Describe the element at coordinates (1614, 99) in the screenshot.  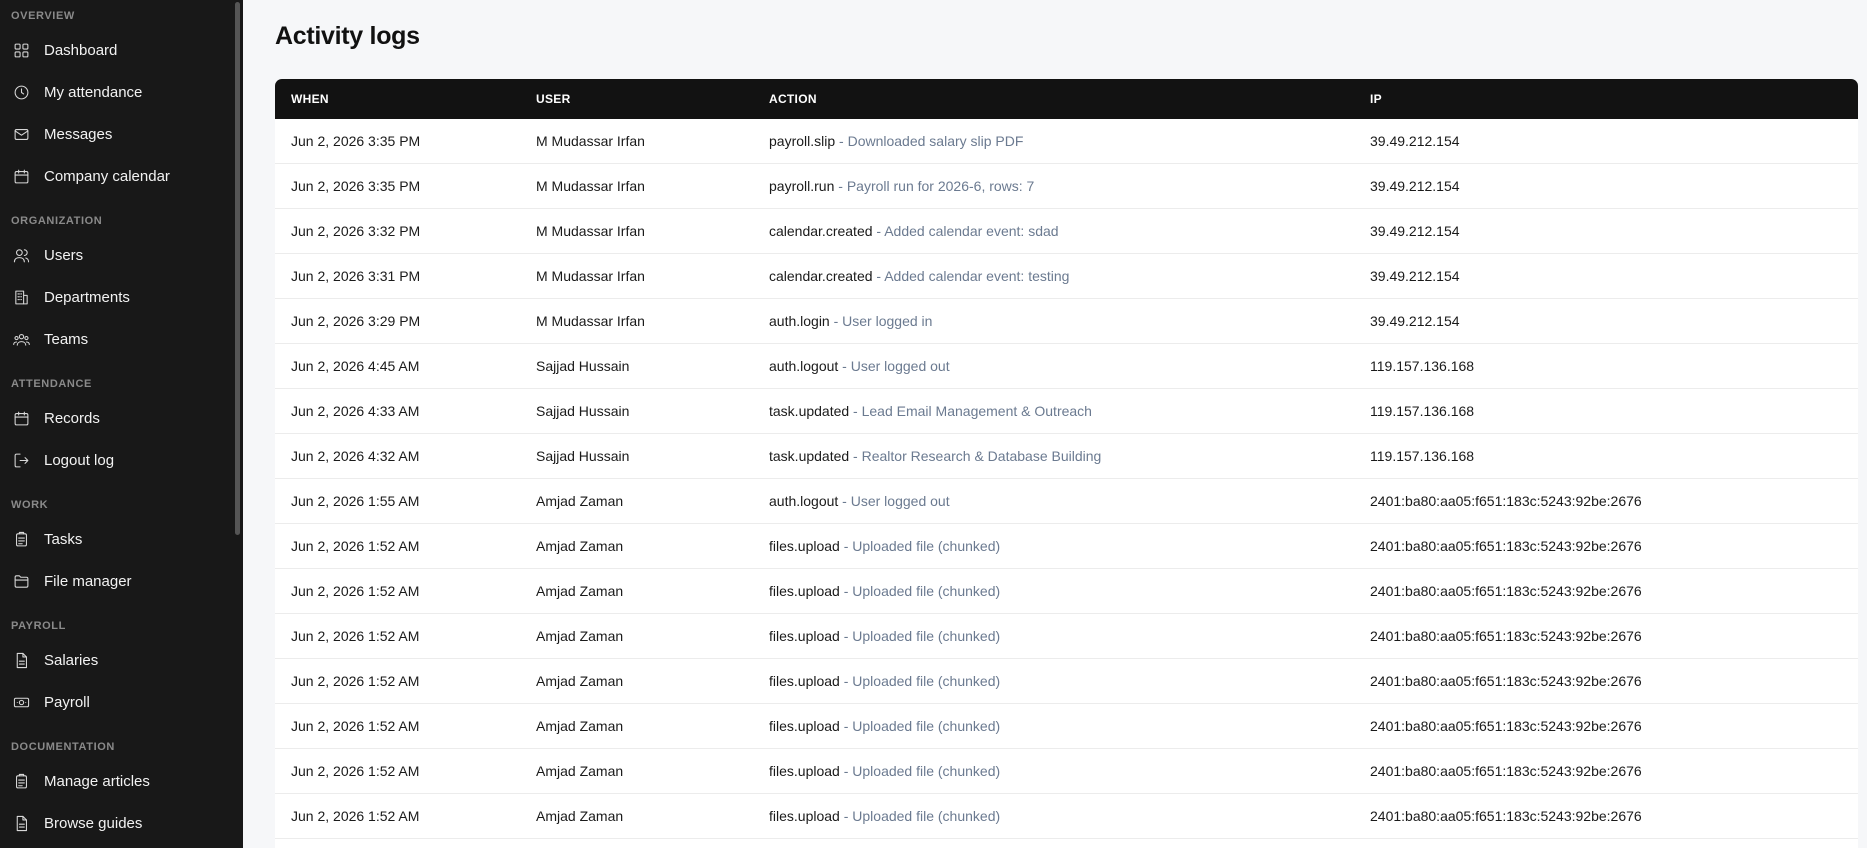
I see `column-header-ip: IP` at that location.